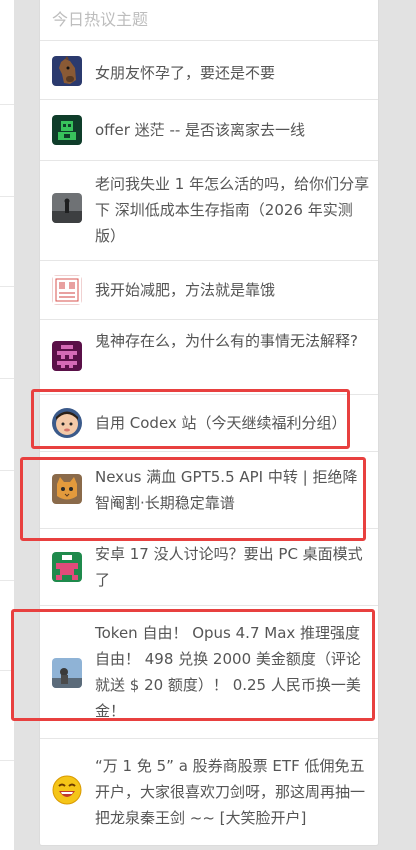 This screenshot has width=416, height=850. What do you see at coordinates (209, 20) in the screenshot?
I see `panel-title: 今日热议主题` at bounding box center [209, 20].